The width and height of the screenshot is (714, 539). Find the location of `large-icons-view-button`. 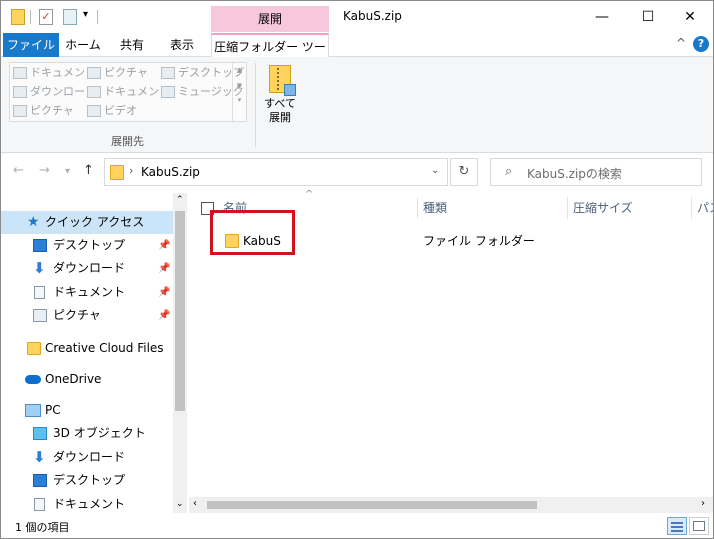

large-icons-view-button is located at coordinates (699, 526).